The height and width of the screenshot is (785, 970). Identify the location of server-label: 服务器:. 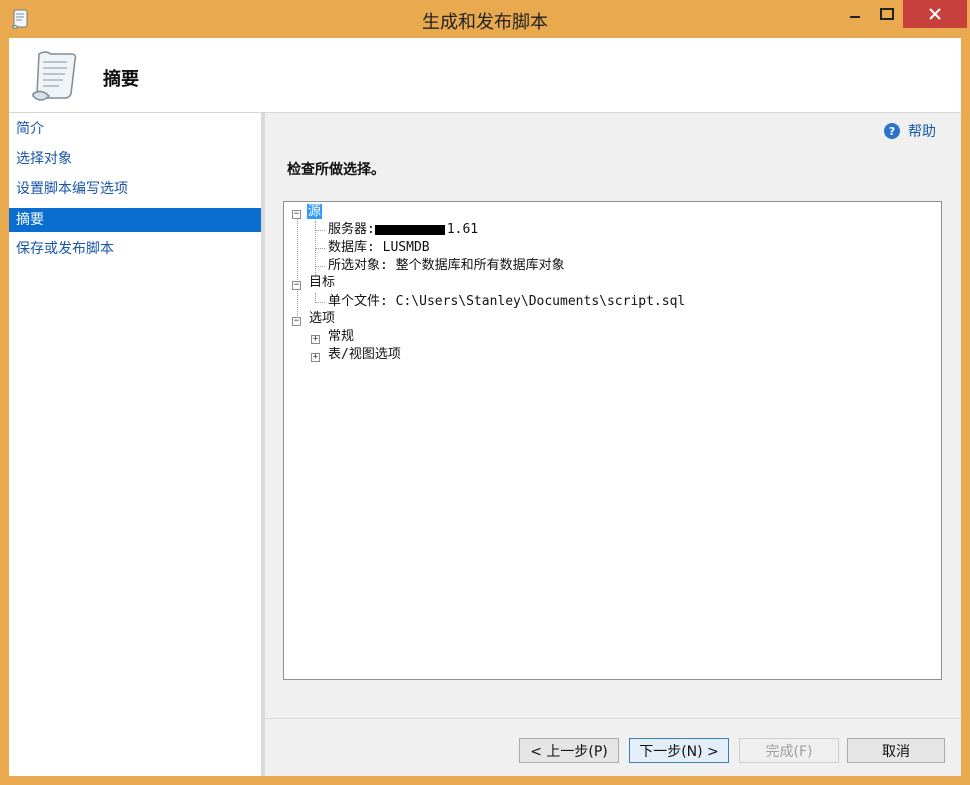
(351, 229).